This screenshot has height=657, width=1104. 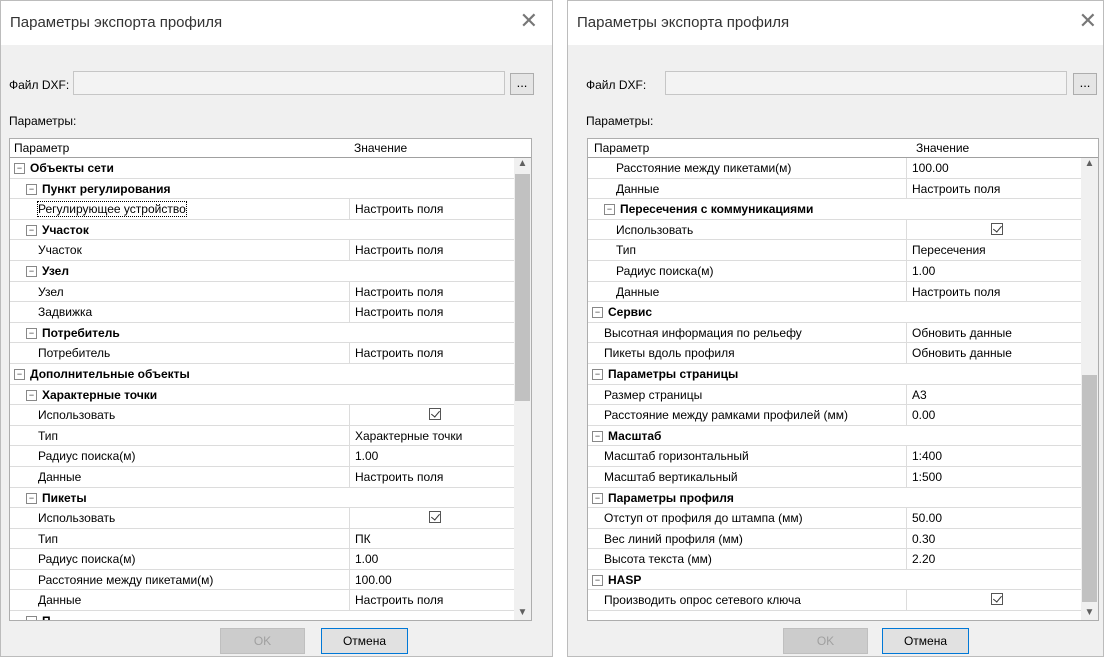 I want to click on property-name-cell: − Параметры профиля, so click(x=834, y=498).